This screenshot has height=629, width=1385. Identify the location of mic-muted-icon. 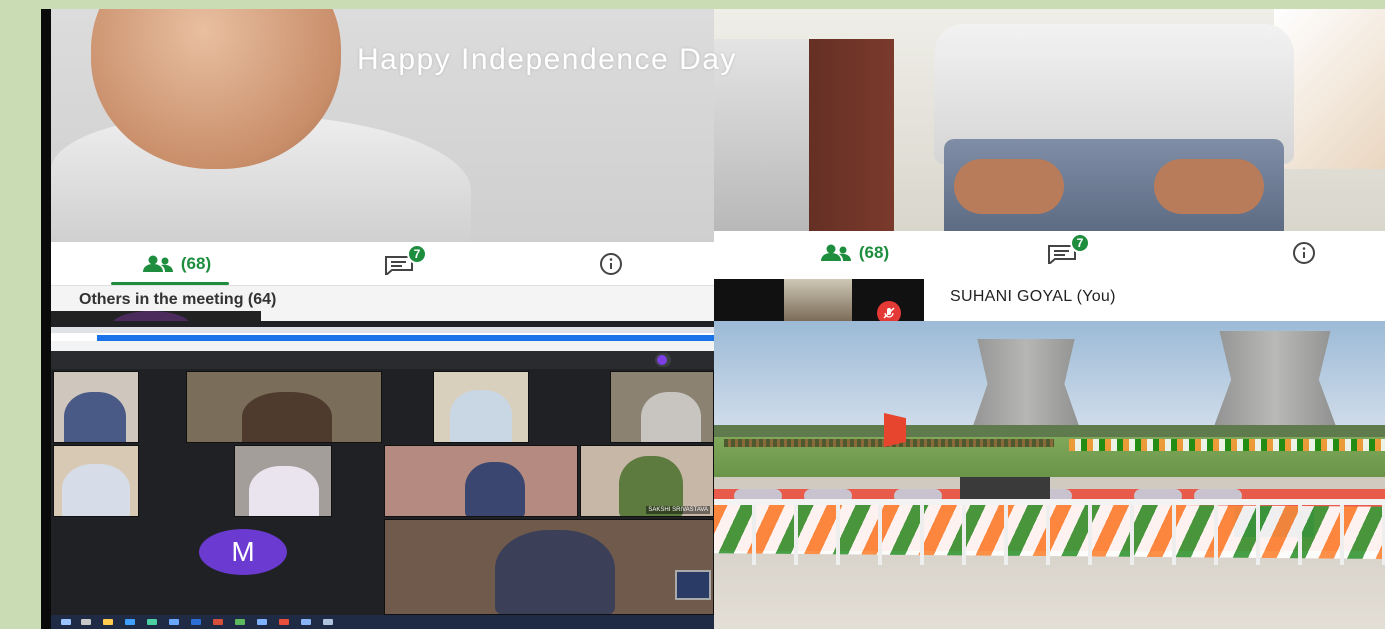
(889, 311).